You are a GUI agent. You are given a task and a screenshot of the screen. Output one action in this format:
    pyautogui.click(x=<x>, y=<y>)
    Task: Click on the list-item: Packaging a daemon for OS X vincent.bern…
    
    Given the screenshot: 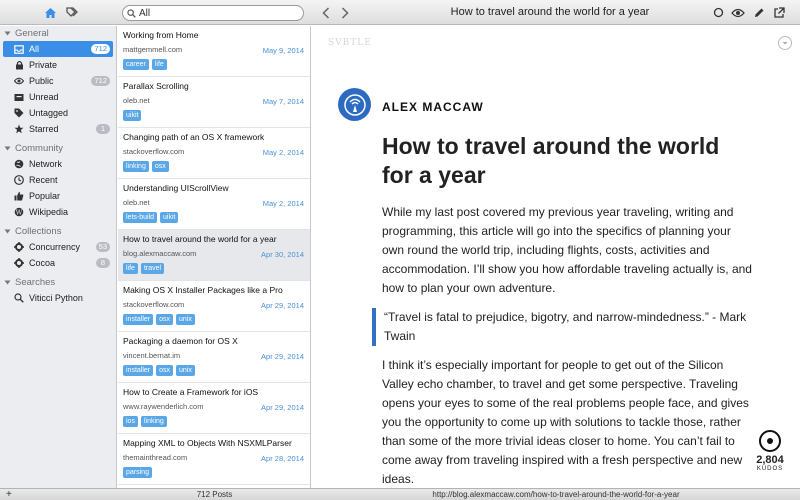 What is the action you would take?
    pyautogui.click(x=214, y=357)
    